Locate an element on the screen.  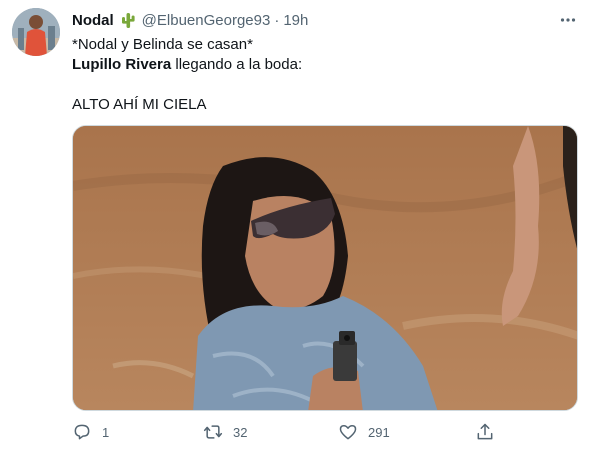
tweet-actions: 1 32 291 is located at coordinates (292, 432).